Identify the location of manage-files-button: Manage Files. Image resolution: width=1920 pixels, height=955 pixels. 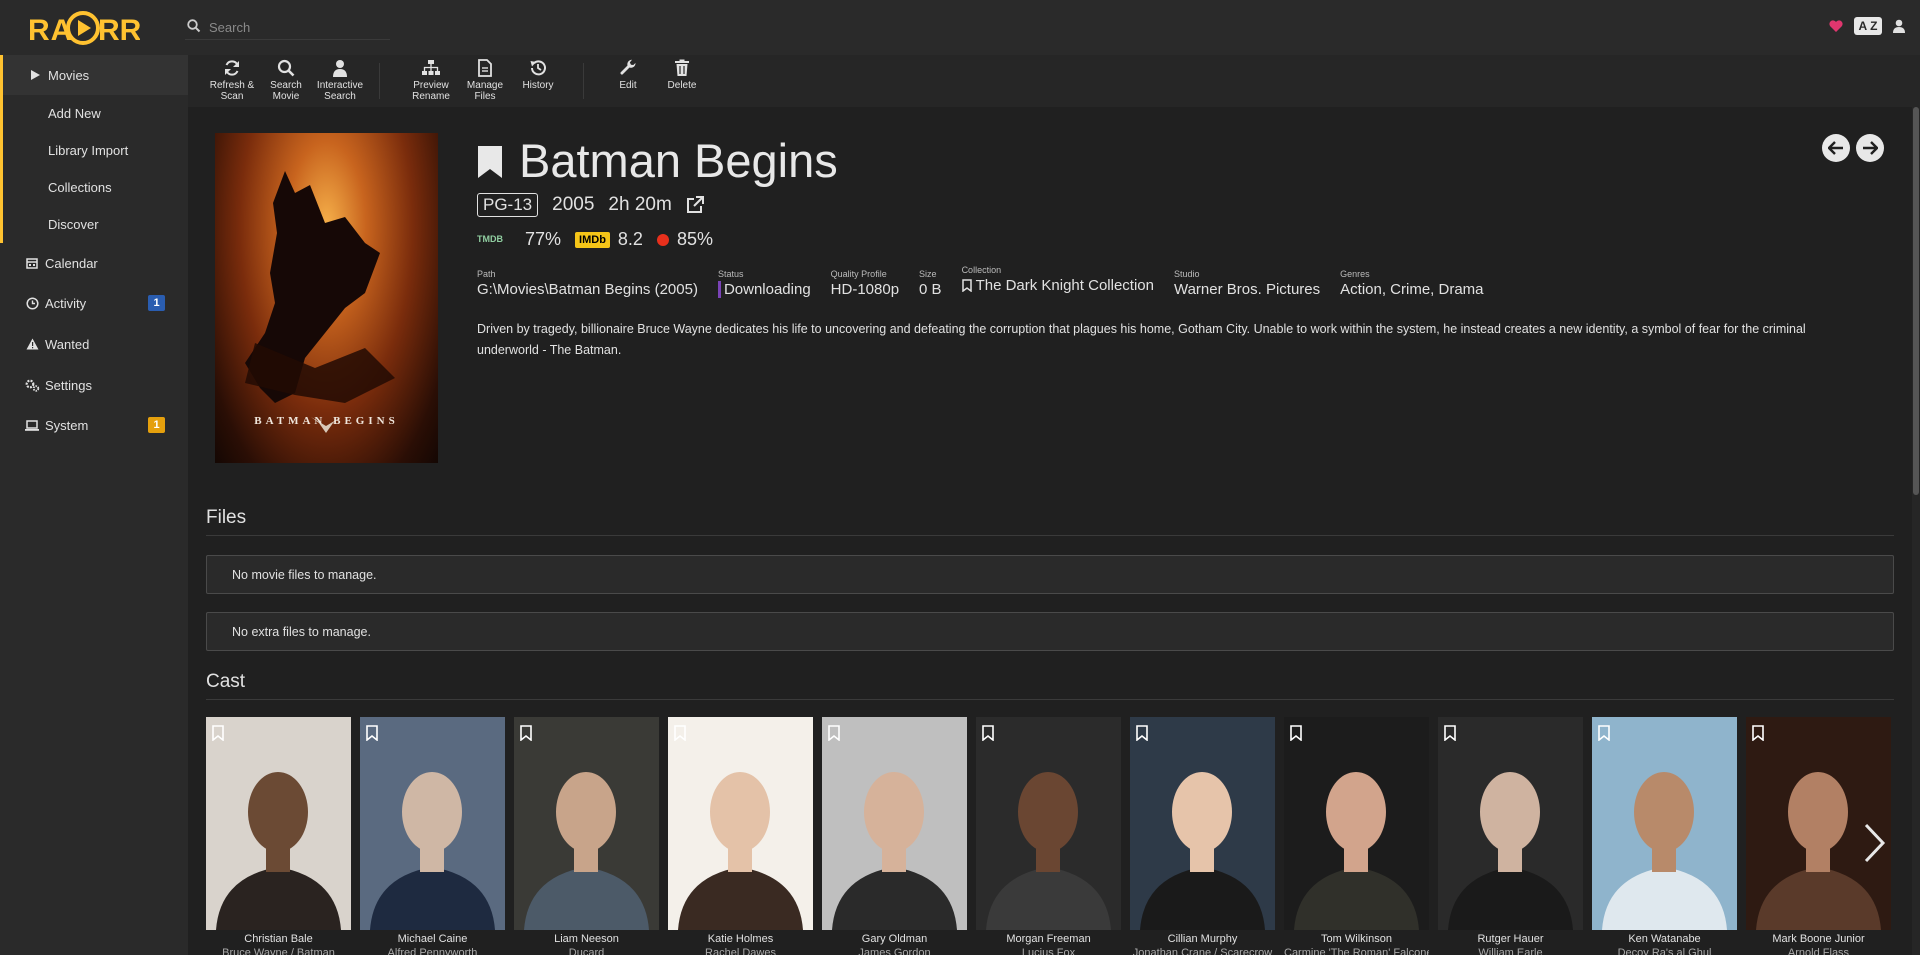
(485, 82).